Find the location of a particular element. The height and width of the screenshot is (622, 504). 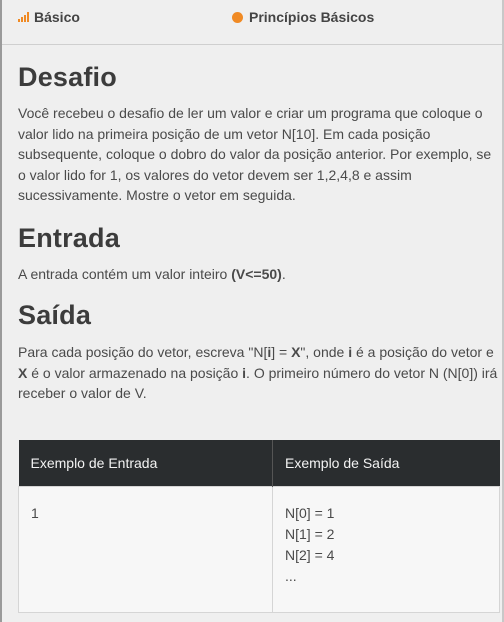

example-input-header: Exemplo de Entrada is located at coordinates (145, 463).